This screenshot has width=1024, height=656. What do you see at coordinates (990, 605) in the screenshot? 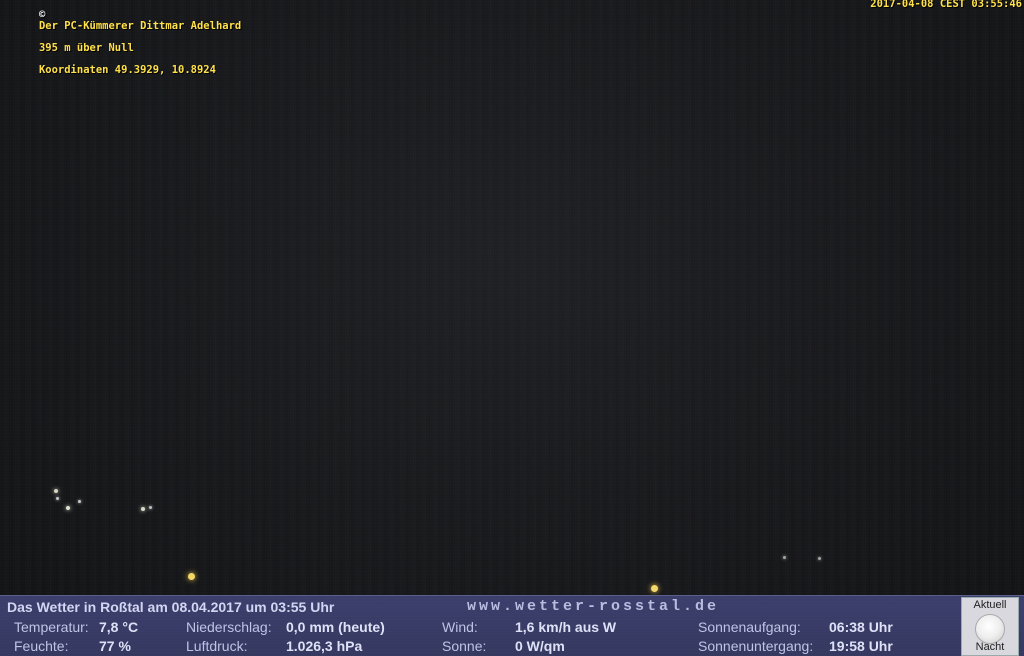
I see `moon-aktuell-label: Aktuell` at bounding box center [990, 605].